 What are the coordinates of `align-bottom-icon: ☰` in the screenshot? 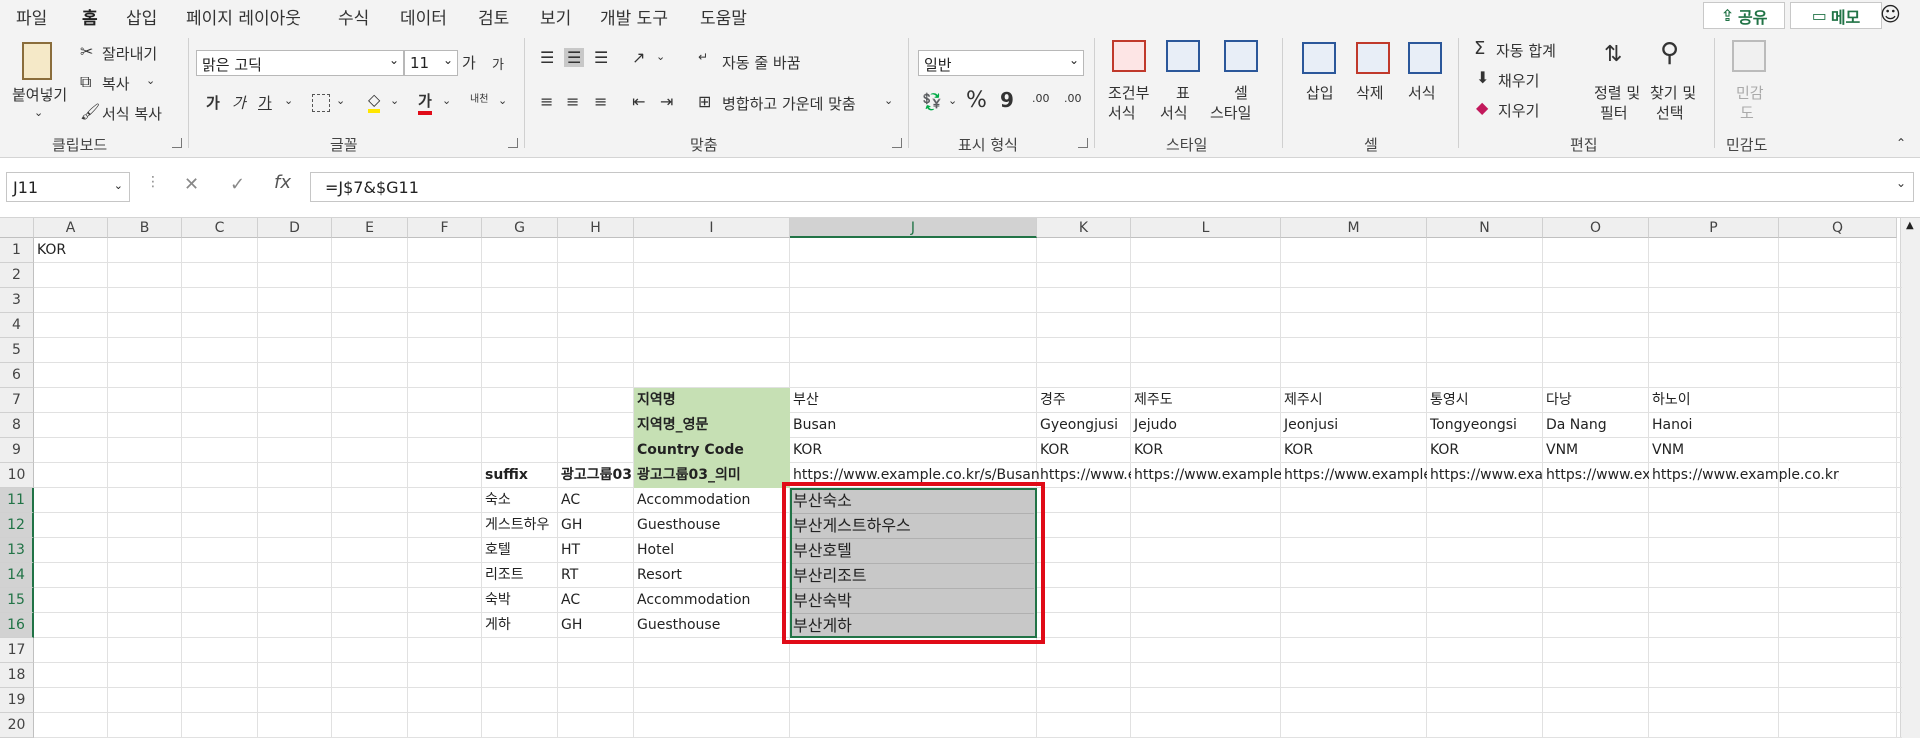 It's located at (601, 57).